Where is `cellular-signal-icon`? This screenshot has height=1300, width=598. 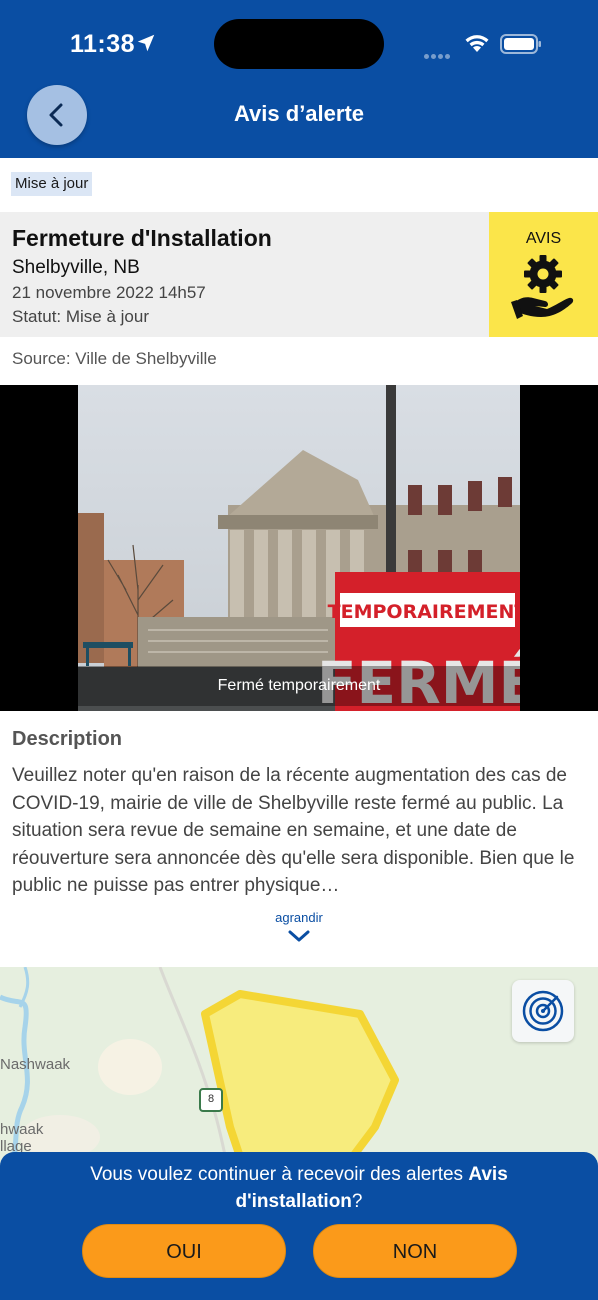
cellular-signal-icon is located at coordinates (440, 52).